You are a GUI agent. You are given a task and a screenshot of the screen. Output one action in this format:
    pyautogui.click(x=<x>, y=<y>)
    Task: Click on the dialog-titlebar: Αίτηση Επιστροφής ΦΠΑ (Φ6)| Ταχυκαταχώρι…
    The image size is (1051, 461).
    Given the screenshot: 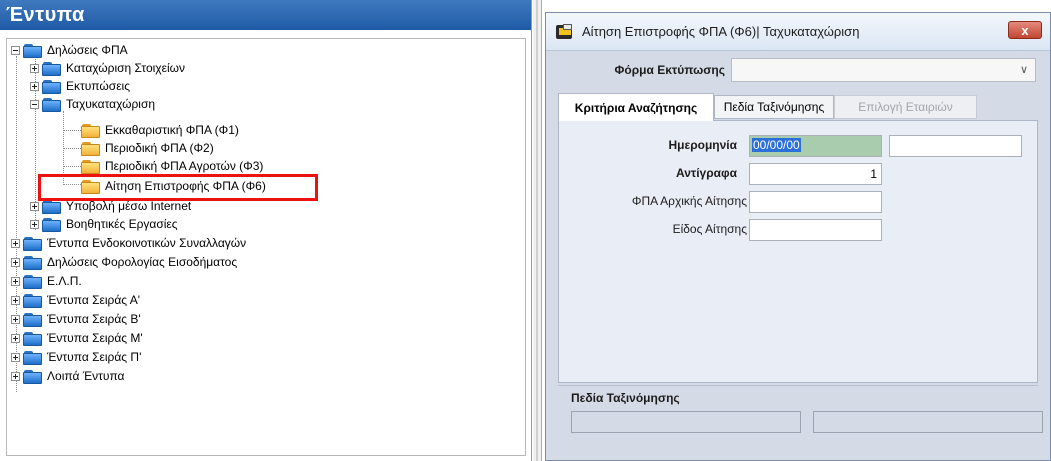 What is the action you would take?
    pyautogui.click(x=798, y=32)
    